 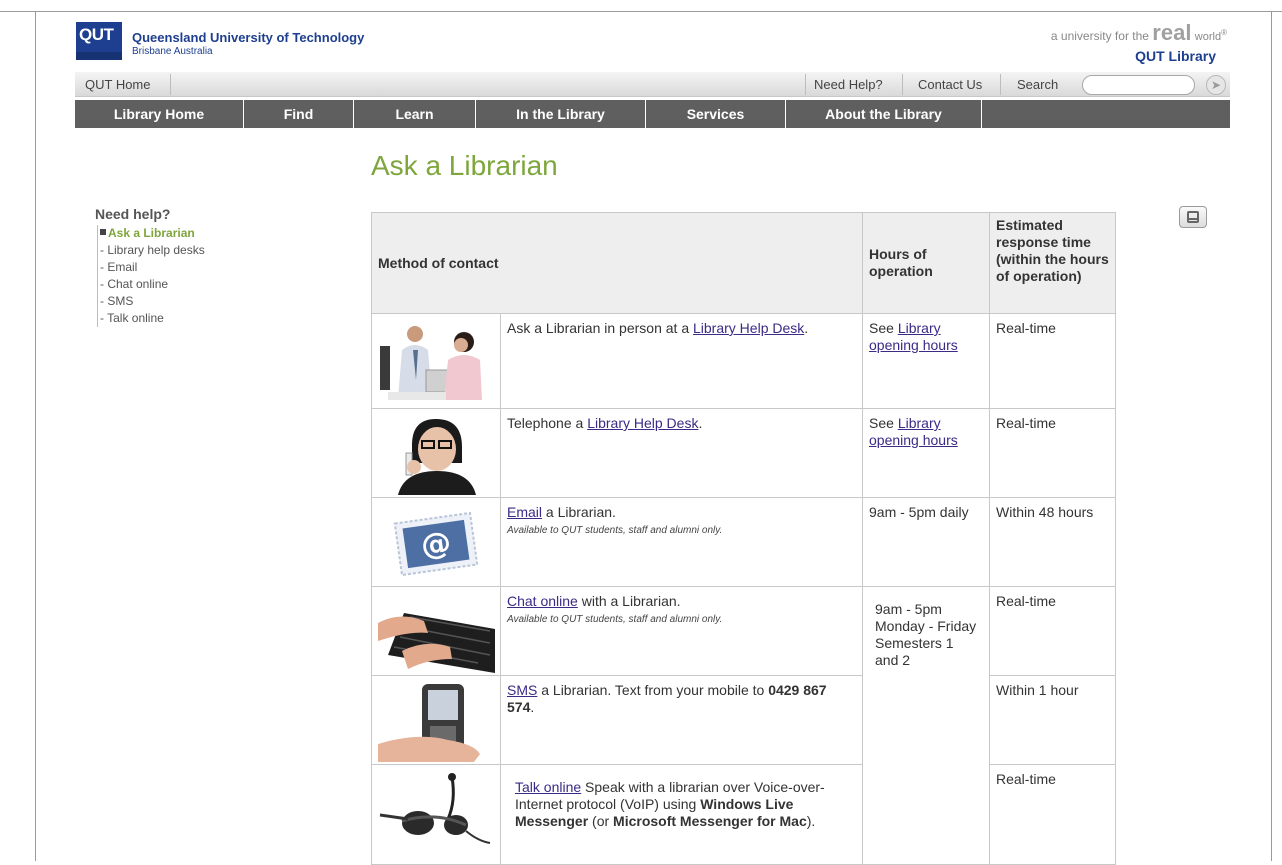 I want to click on hours-cell: 9am - 5pm daily, so click(x=926, y=542).